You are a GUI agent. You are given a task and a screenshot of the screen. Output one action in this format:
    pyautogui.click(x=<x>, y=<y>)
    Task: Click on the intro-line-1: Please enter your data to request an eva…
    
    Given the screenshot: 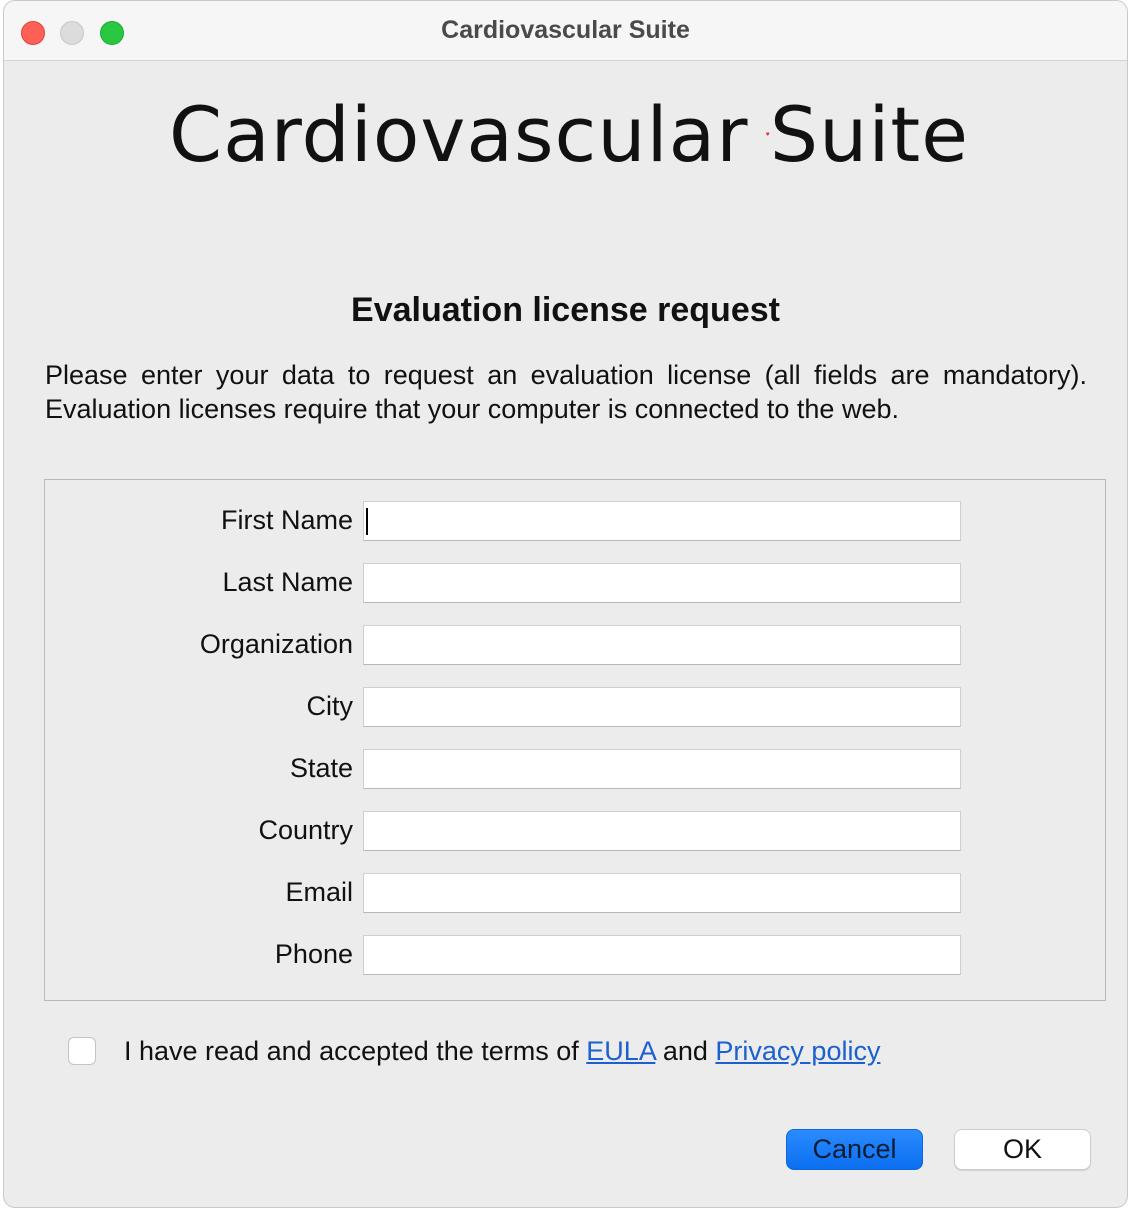 What is the action you would take?
    pyautogui.click(x=566, y=375)
    